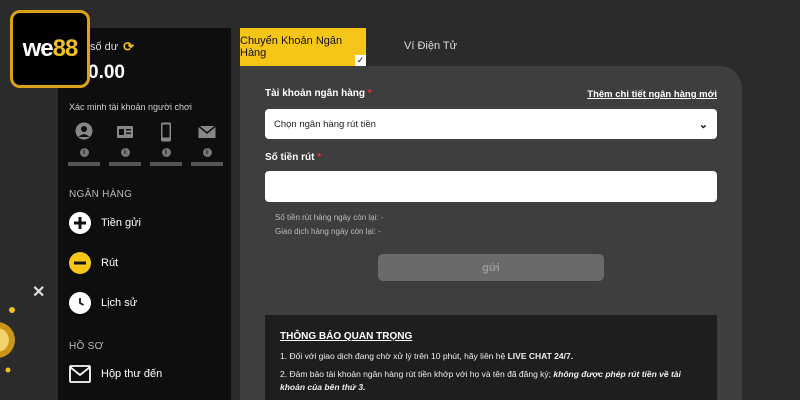 The width and height of the screenshot is (800, 400). I want to click on id-card-icon, so click(125, 132).